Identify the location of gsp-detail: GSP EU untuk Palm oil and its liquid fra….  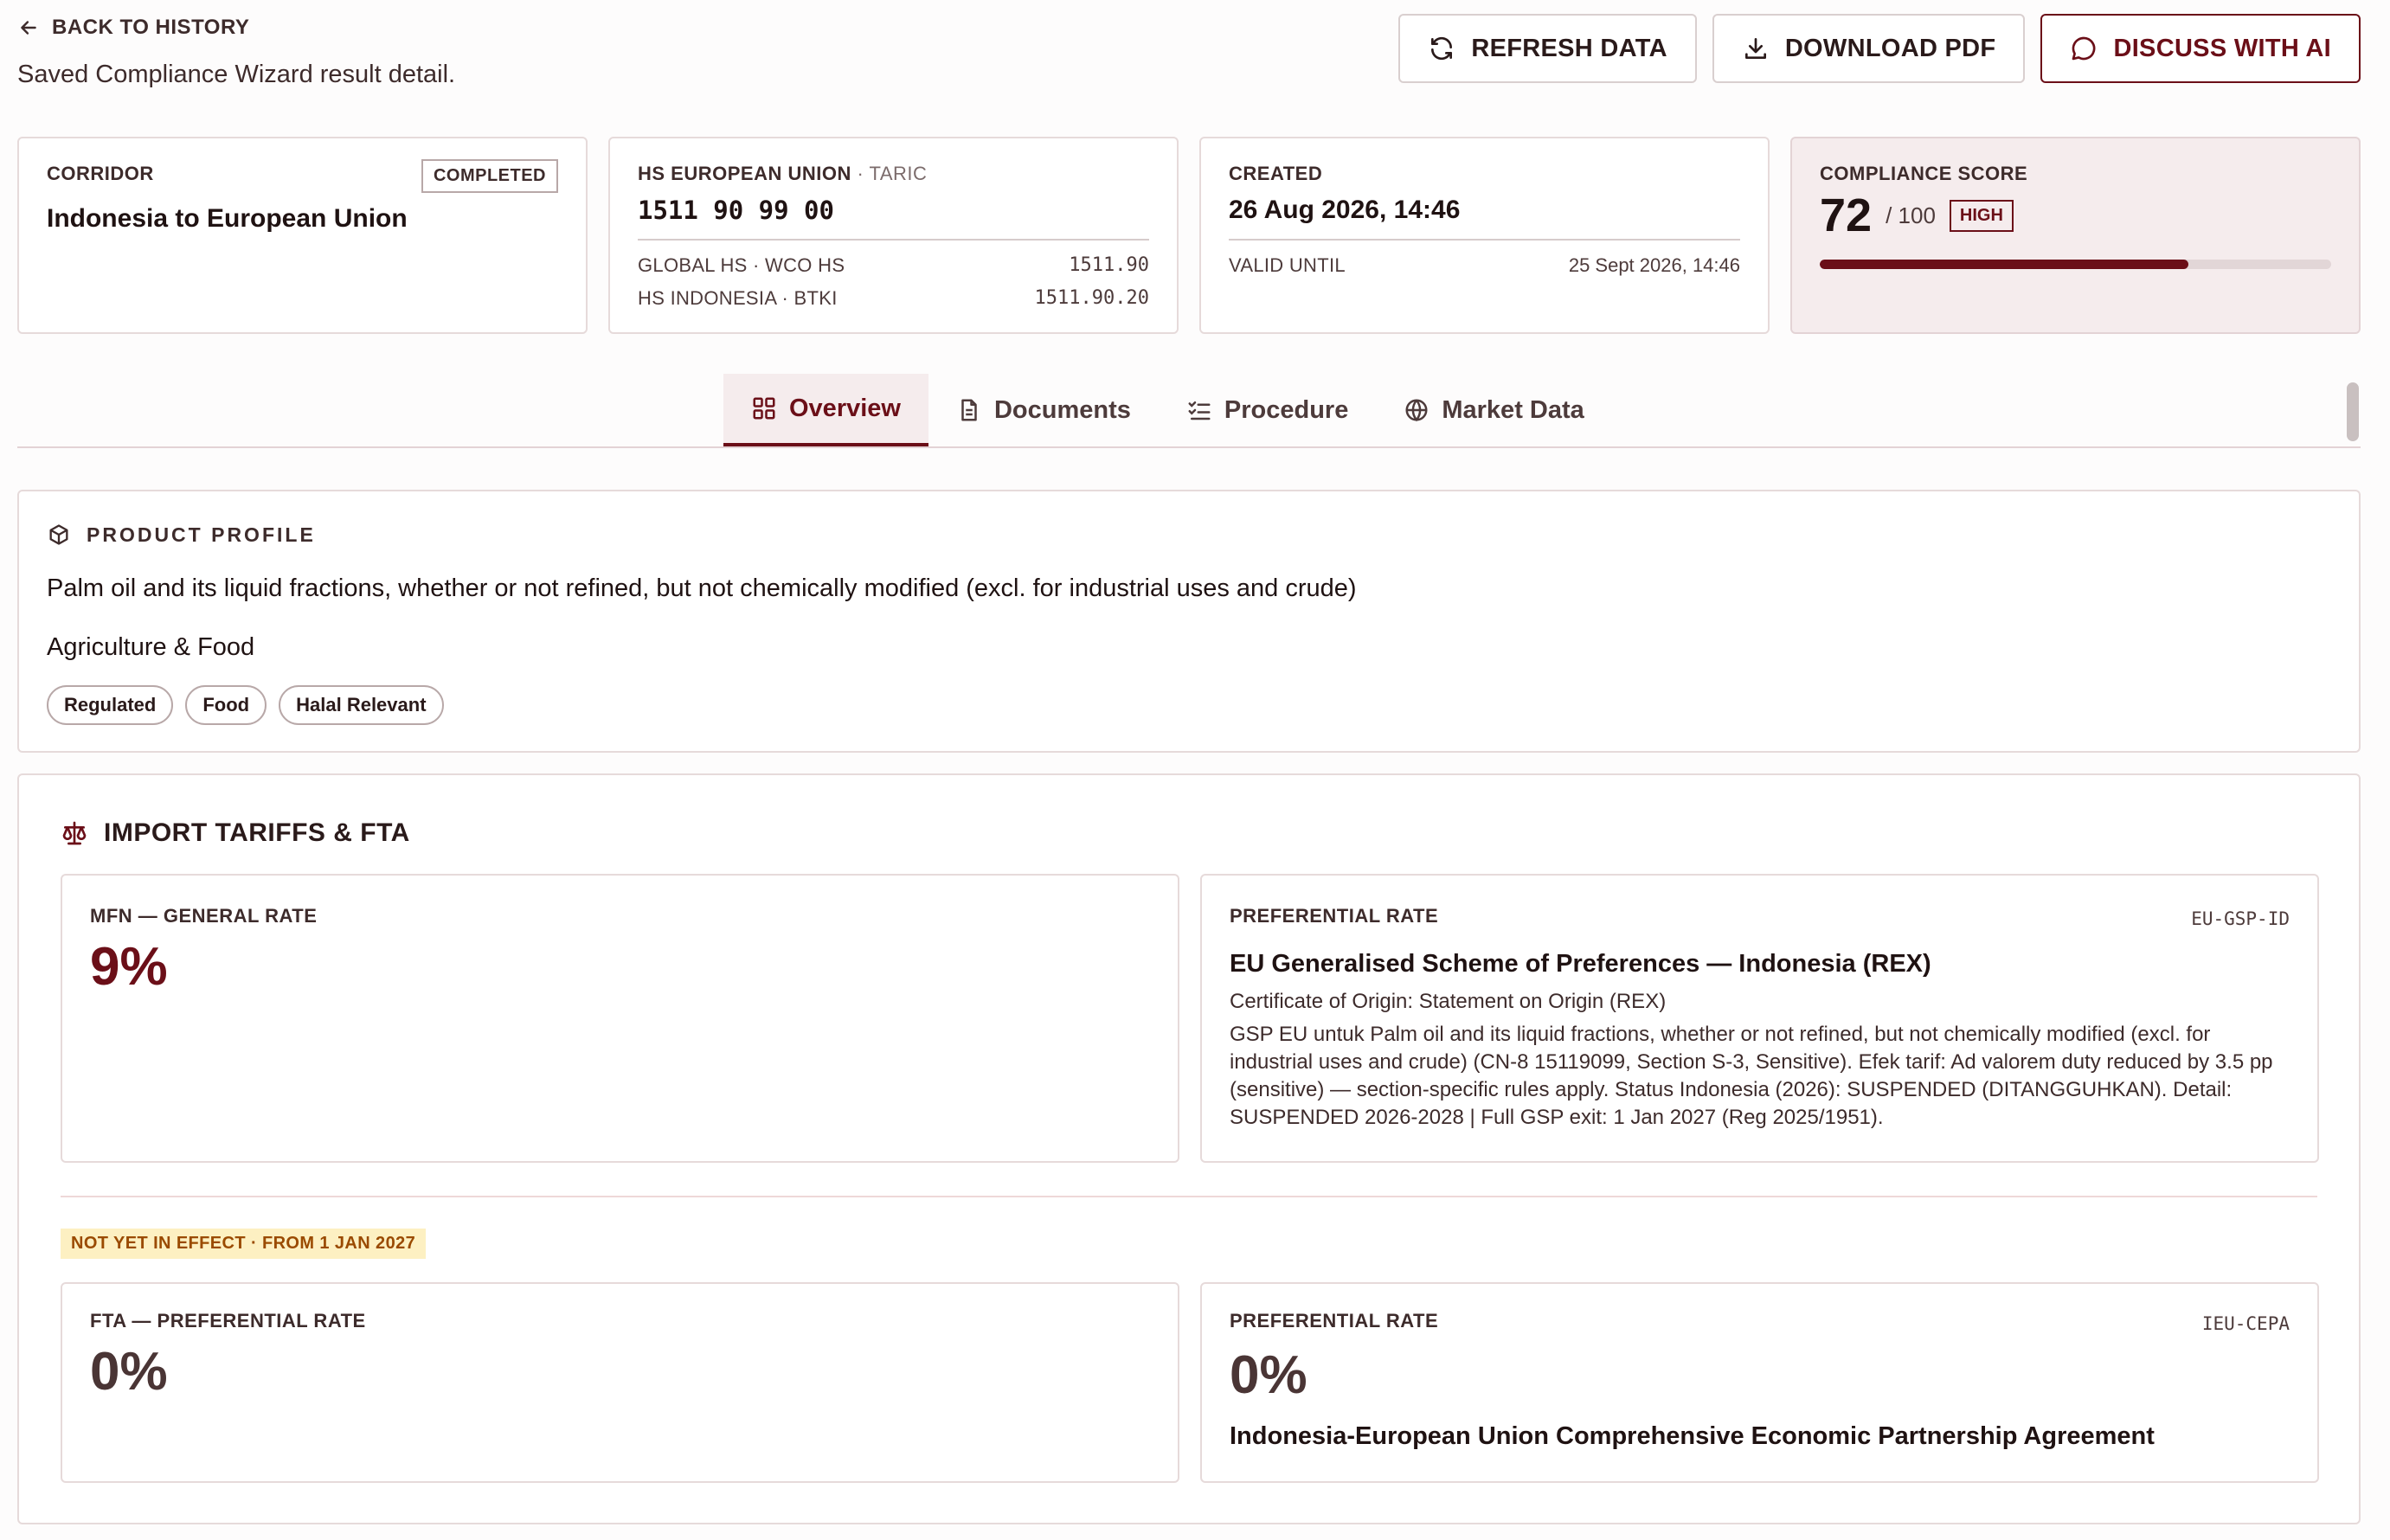
(1752, 1076).